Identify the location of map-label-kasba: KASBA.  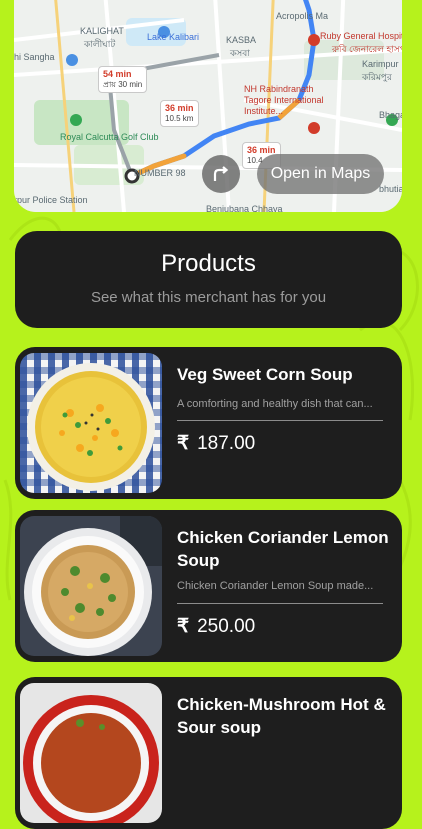
(241, 40).